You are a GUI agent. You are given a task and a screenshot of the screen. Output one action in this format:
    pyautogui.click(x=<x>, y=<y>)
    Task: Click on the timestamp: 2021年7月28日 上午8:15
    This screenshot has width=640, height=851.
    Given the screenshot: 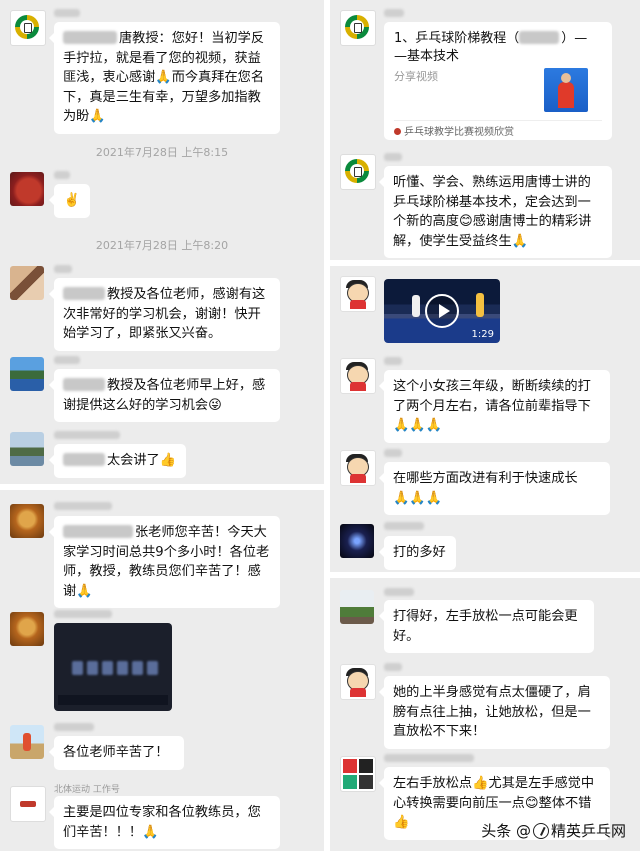 What is the action you would take?
    pyautogui.click(x=162, y=152)
    